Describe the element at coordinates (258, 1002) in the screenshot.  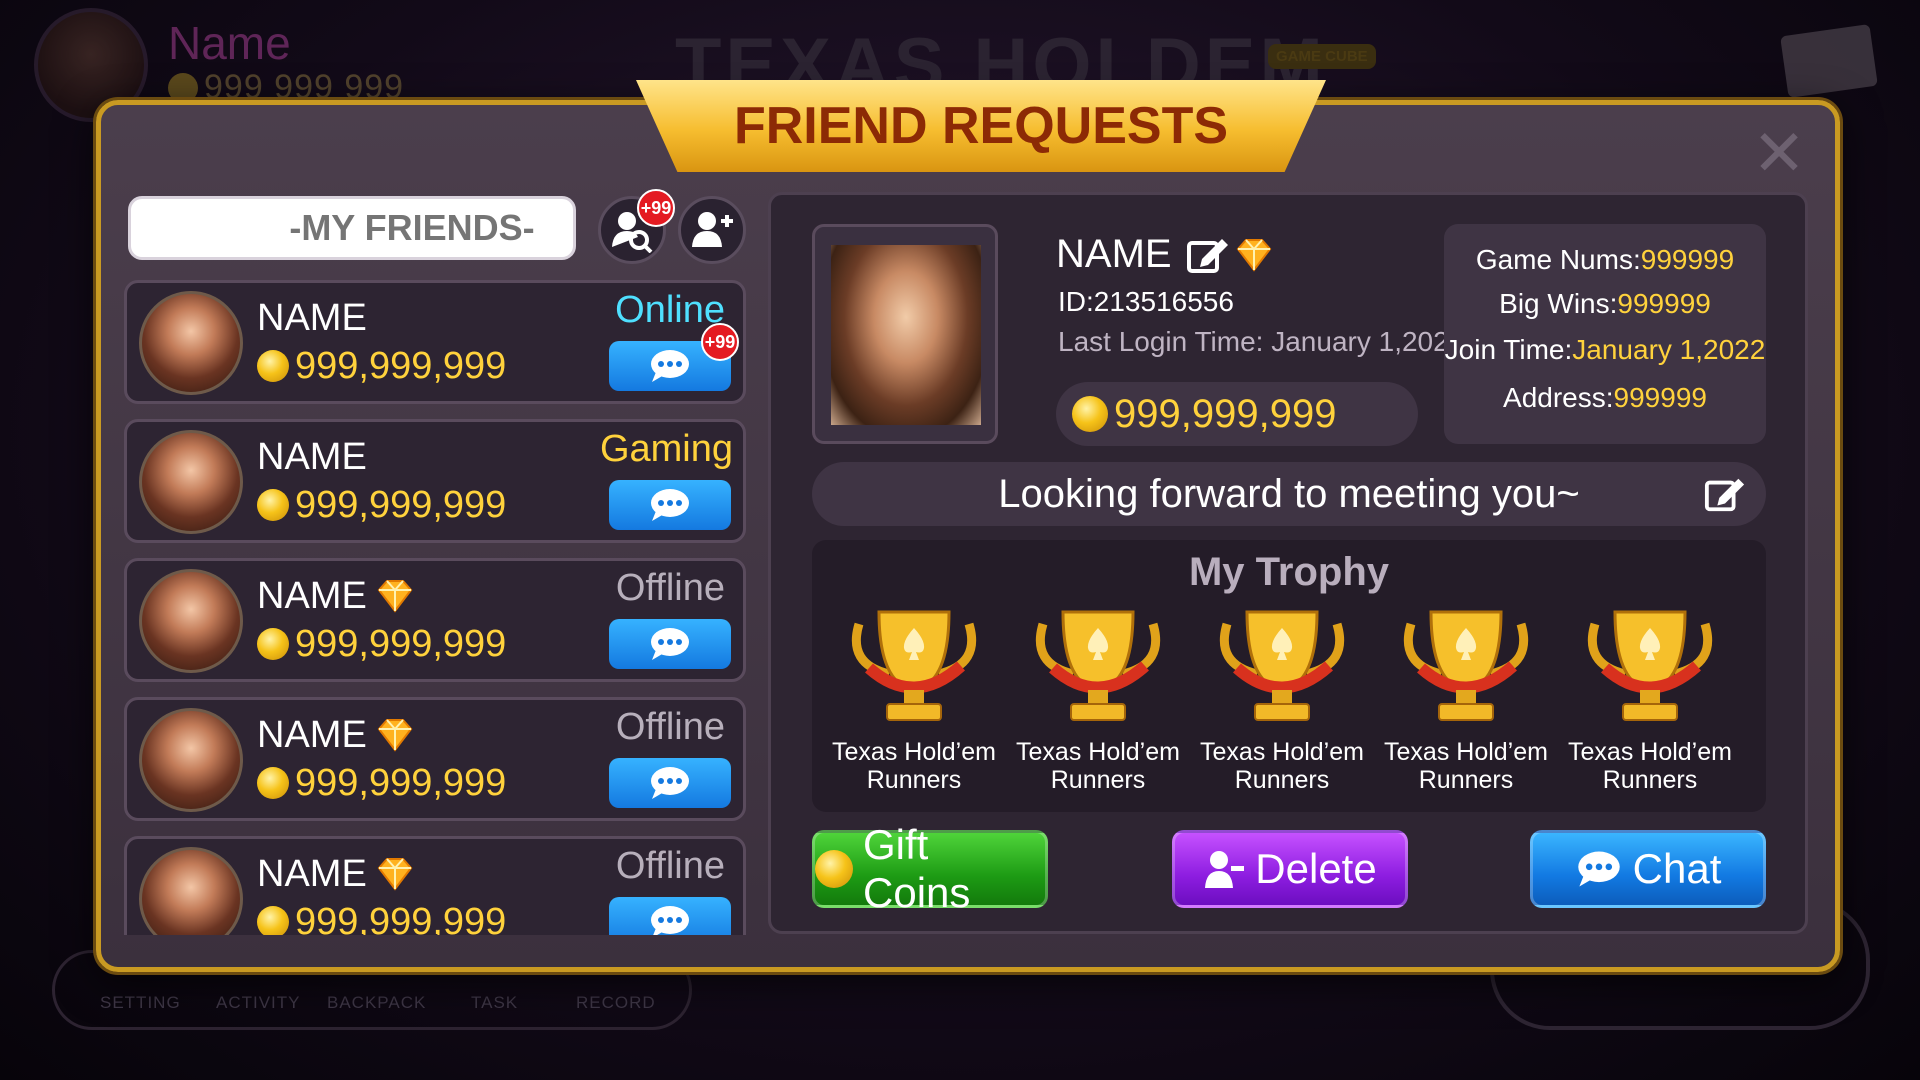
I see `nav-activity: ACTIVITY` at that location.